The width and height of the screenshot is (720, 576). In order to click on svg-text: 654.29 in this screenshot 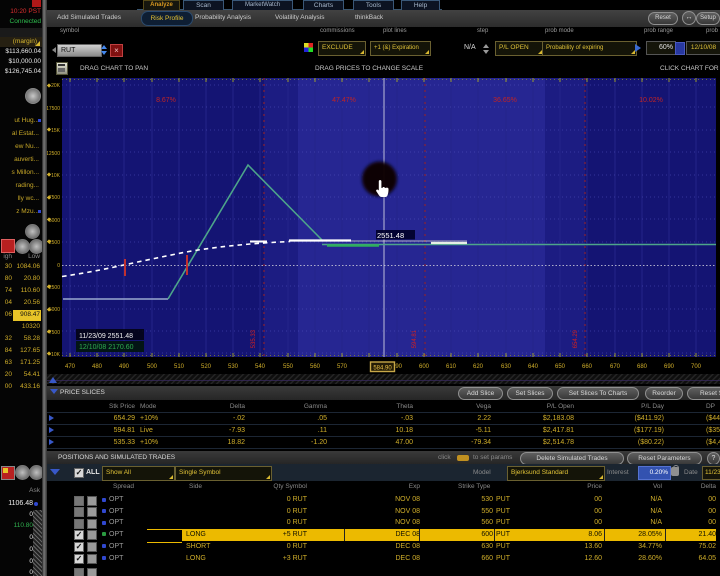, I will do `click(576, 338)`.